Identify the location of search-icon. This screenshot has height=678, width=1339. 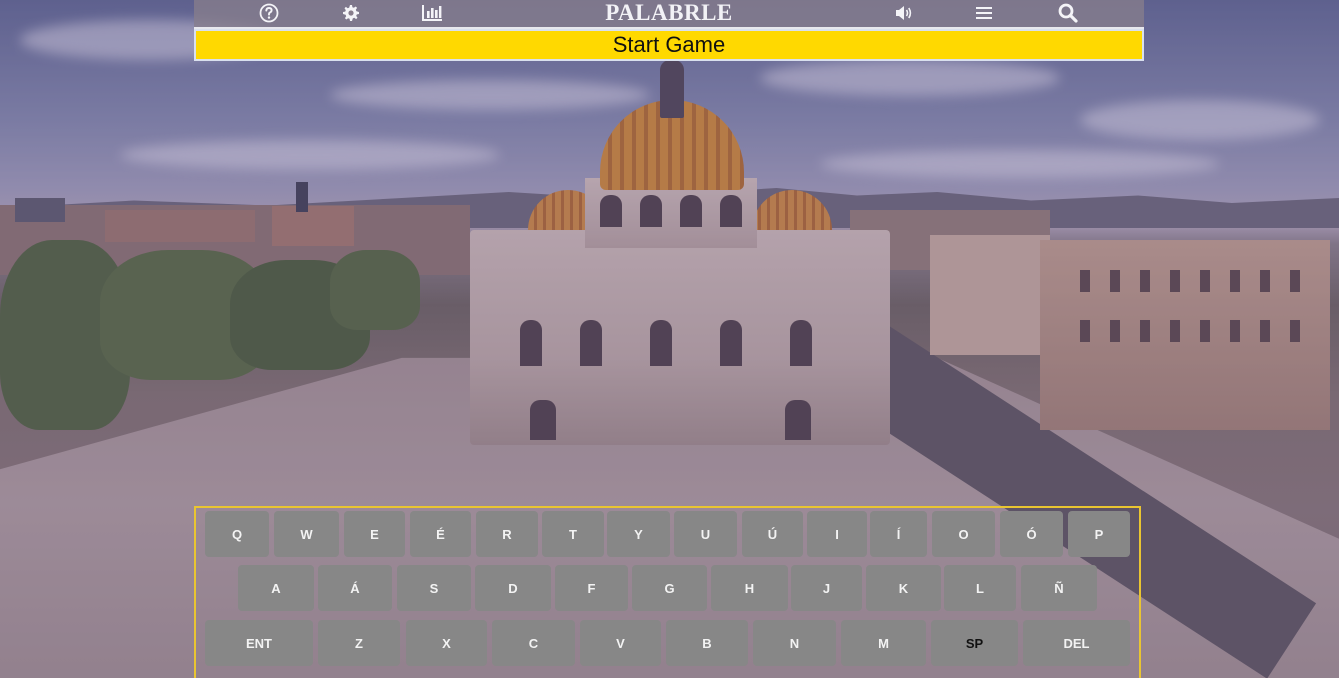
(1068, 13).